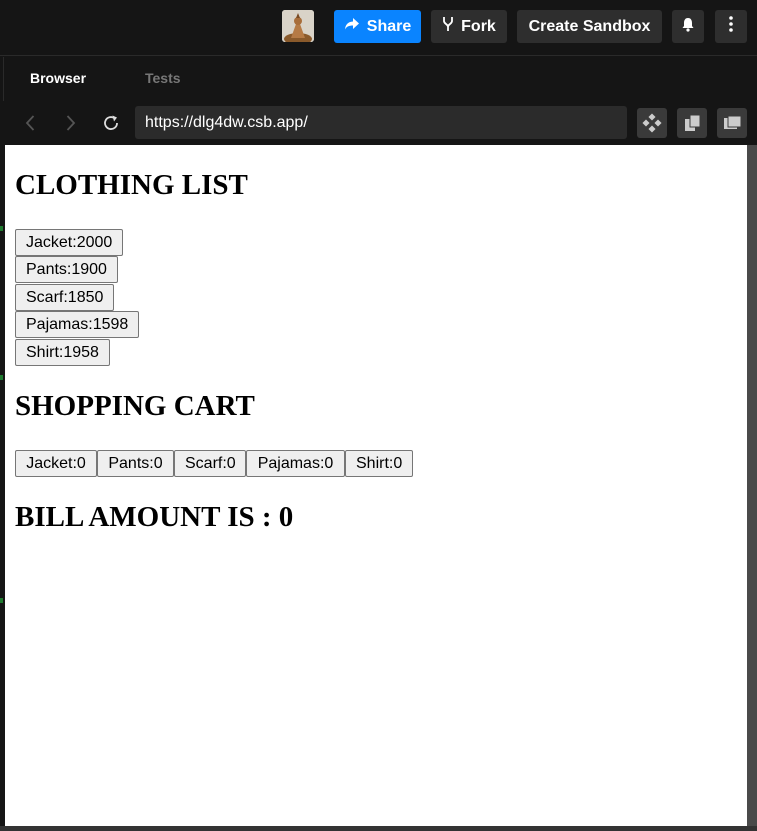 Image resolution: width=757 pixels, height=831 pixels. What do you see at coordinates (752, 488) in the screenshot?
I see `scrollbar` at bounding box center [752, 488].